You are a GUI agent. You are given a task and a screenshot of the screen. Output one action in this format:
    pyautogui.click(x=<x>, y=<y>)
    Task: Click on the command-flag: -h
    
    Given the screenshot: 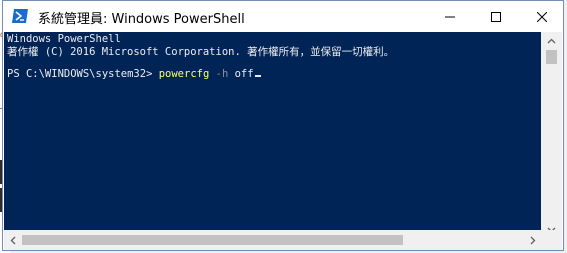 What is the action you would take?
    pyautogui.click(x=219, y=74)
    